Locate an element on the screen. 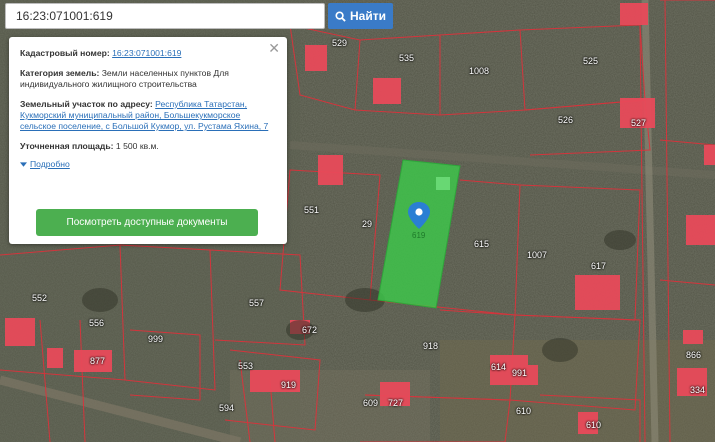 Image resolution: width=715 pixels, height=442 pixels. details-link: Подробно is located at coordinates (148, 164).